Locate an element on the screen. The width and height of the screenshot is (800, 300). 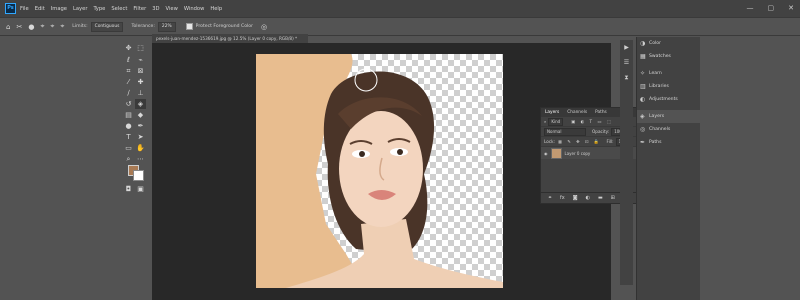
panel-libraries: ▥ Libraries is located at coordinates (669, 86).